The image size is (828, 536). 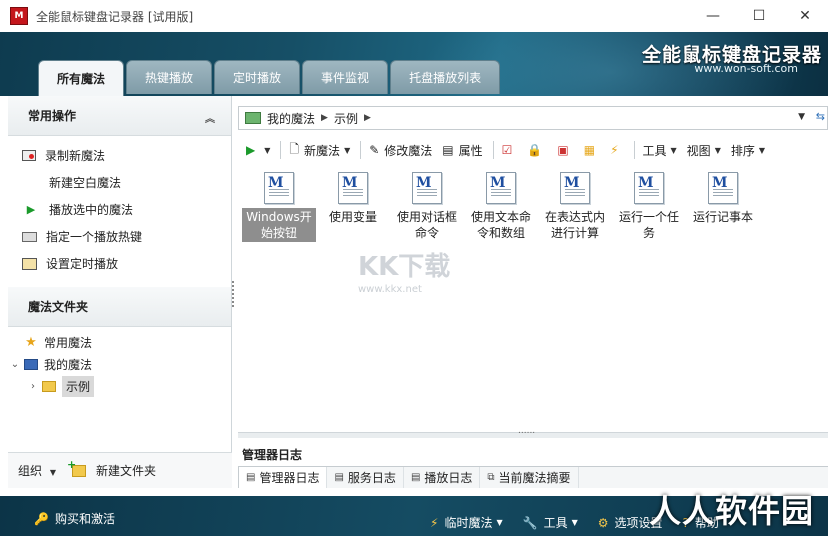 What do you see at coordinates (75, 156) in the screenshot?
I see `op-label: 录制新魔法` at bounding box center [75, 156].